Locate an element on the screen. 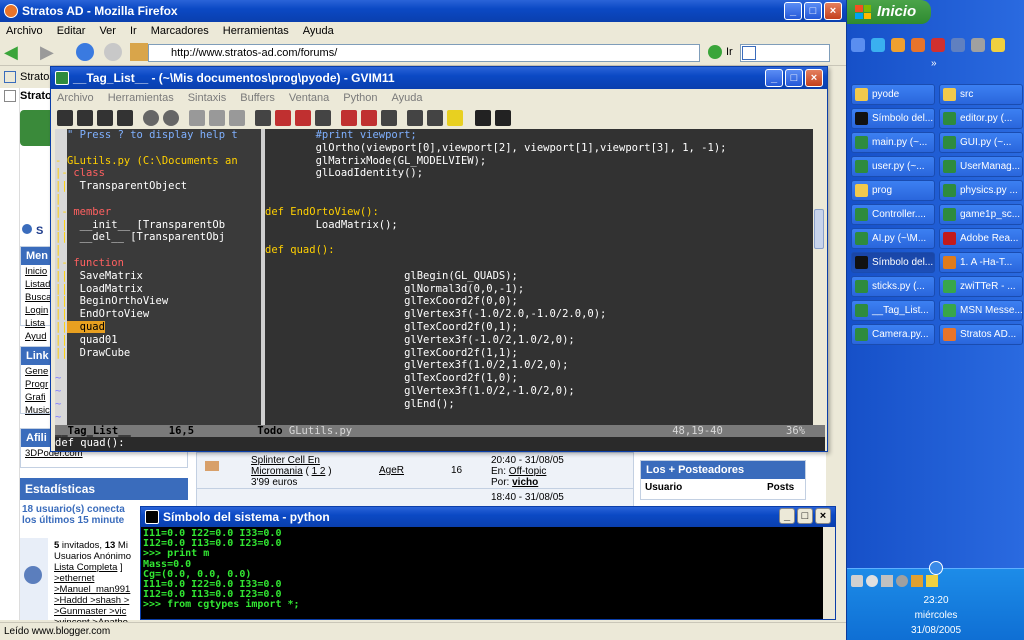  save-session-icon is located at coordinates (369, 118).